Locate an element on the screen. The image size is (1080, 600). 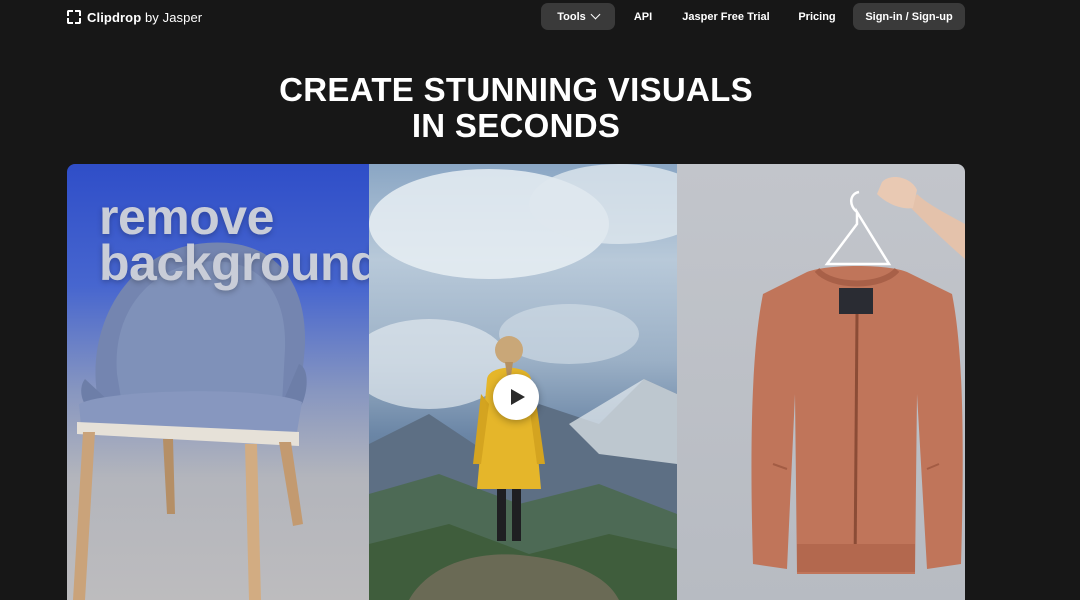
clipdrop-logo-icon is located at coordinates (74, 17).